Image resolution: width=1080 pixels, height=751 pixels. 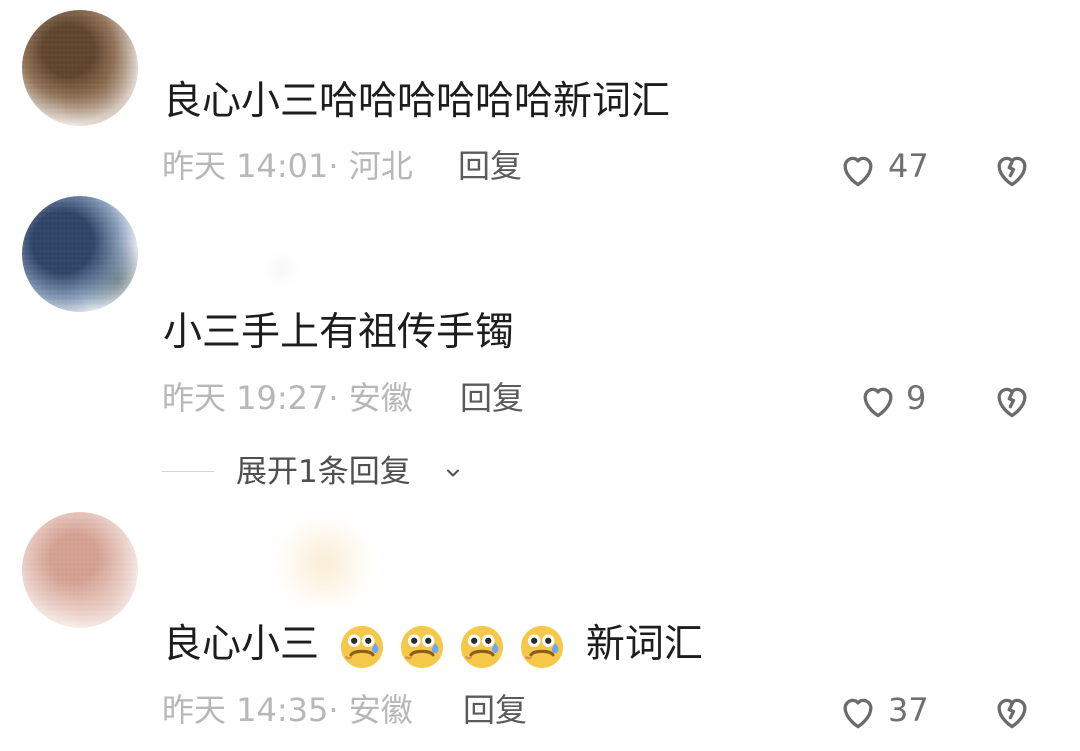 I want to click on like-count: 37, so click(x=908, y=710).